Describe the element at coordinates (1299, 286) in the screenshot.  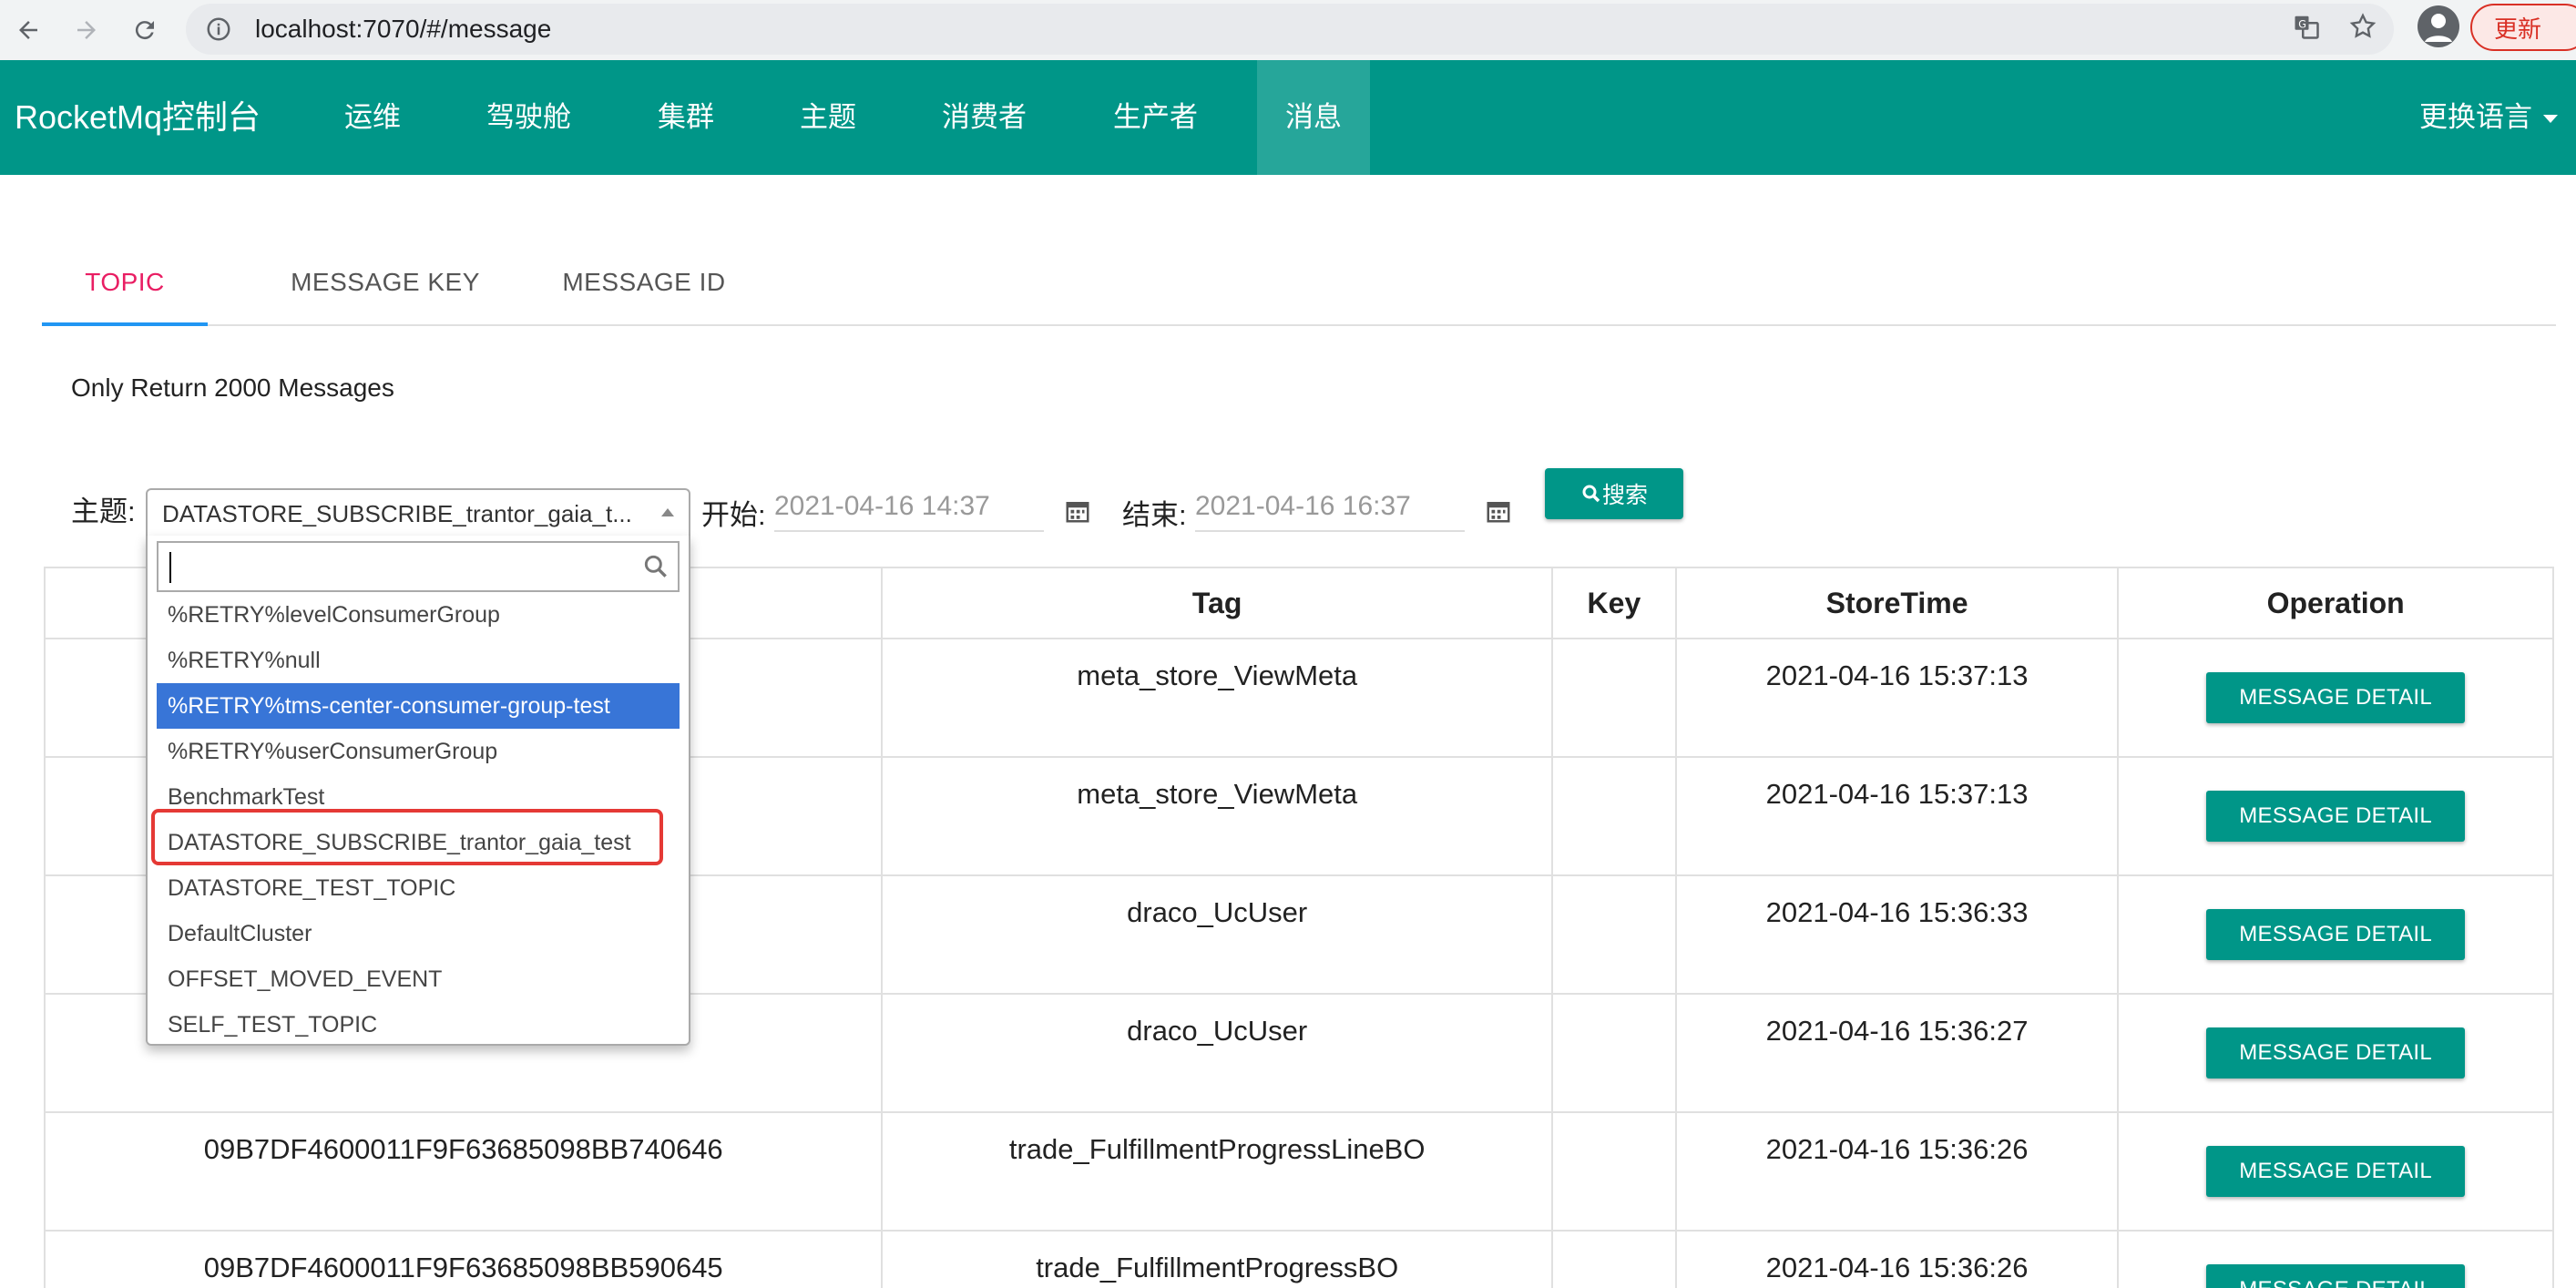
I see `message-query-tabs: TOPIC MESSAGE KEY MESSAGE ID` at that location.